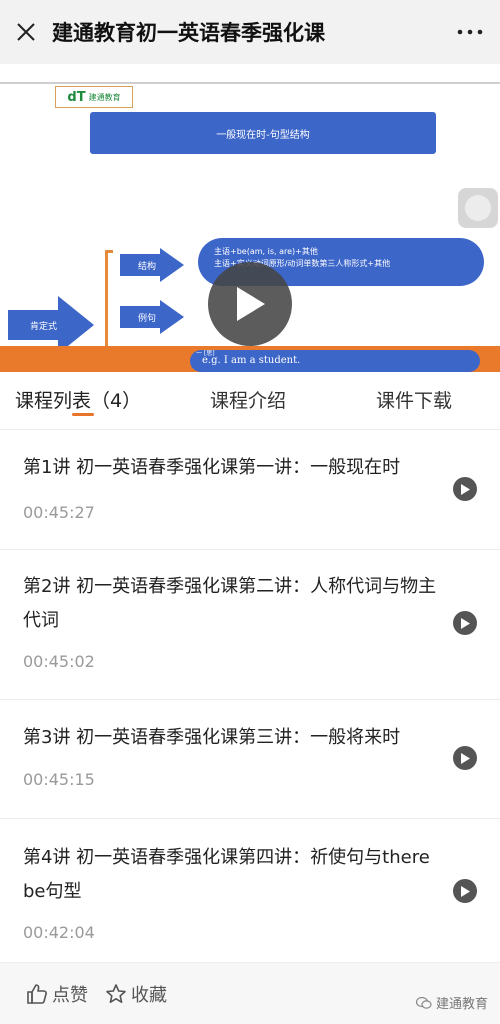 Image resolution: width=500 pixels, height=1024 pixels. What do you see at coordinates (147, 266) in the screenshot?
I see `branch-1-label: 结构` at bounding box center [147, 266].